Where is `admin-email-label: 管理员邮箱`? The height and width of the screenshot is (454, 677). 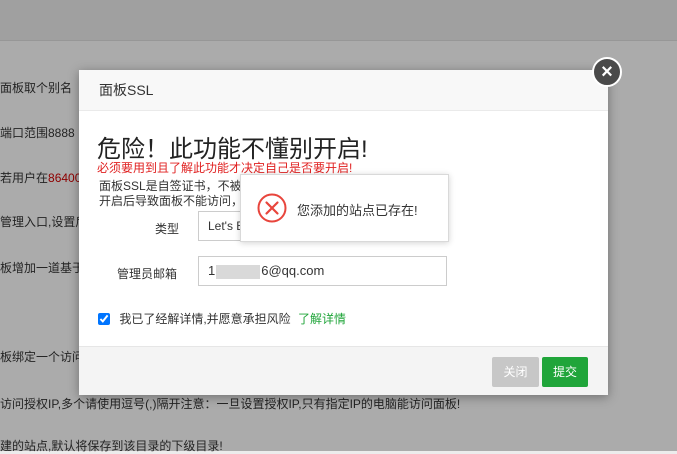 admin-email-label: 管理员邮箱 is located at coordinates (147, 274).